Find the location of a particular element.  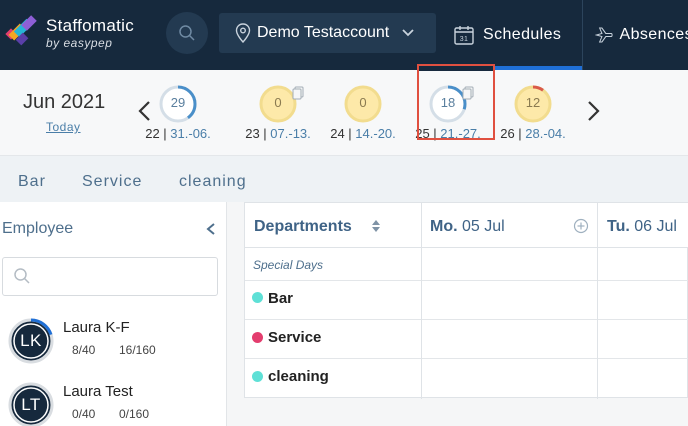

week-shift-count: 12 is located at coordinates (533, 102).